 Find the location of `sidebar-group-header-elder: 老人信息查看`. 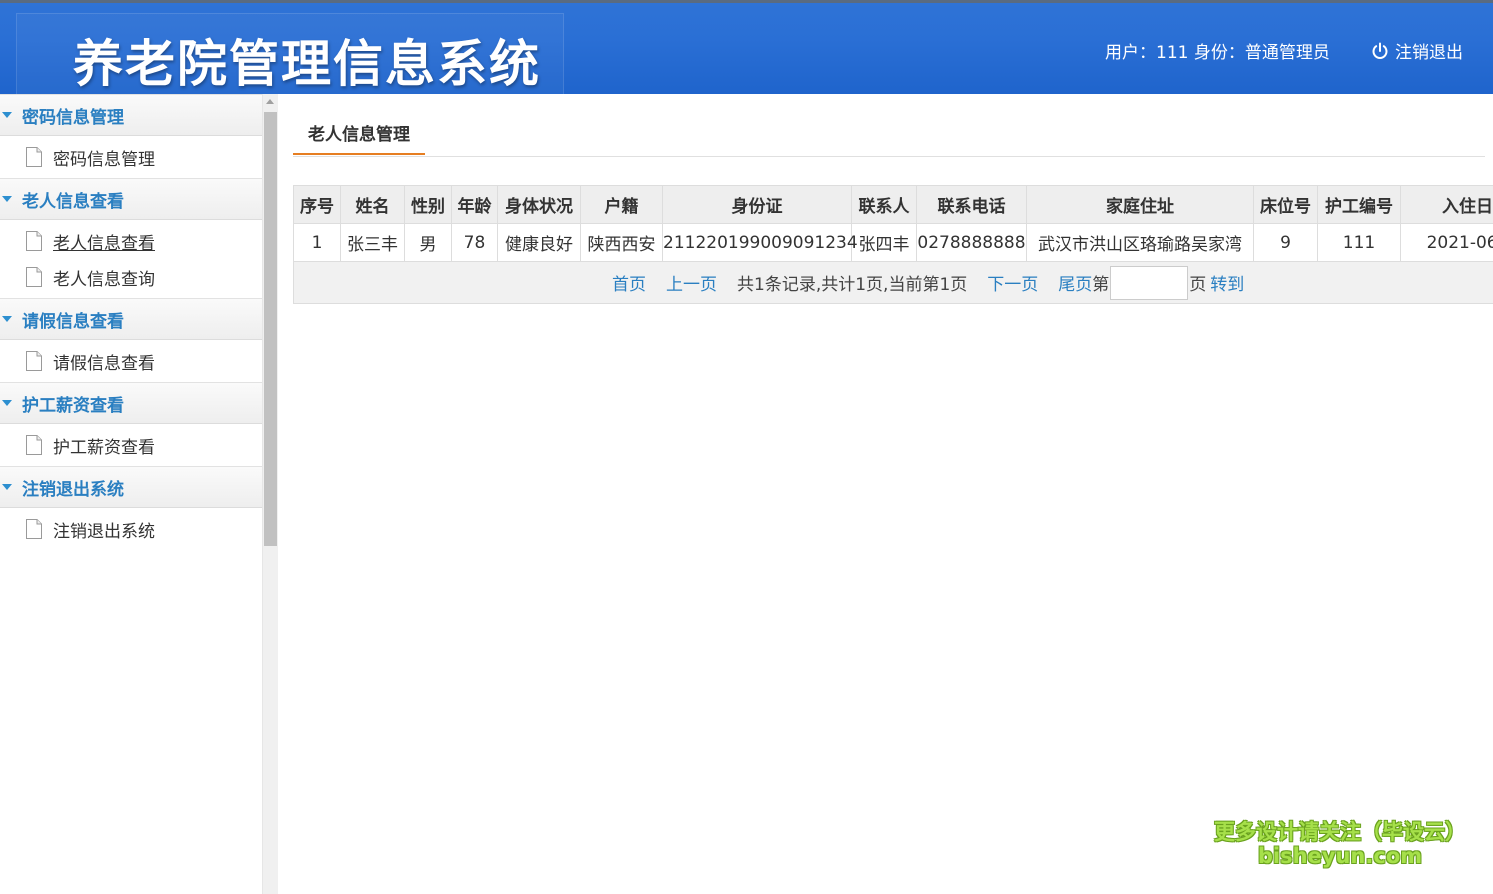

sidebar-group-header-elder: 老人信息查看 is located at coordinates (131, 199).